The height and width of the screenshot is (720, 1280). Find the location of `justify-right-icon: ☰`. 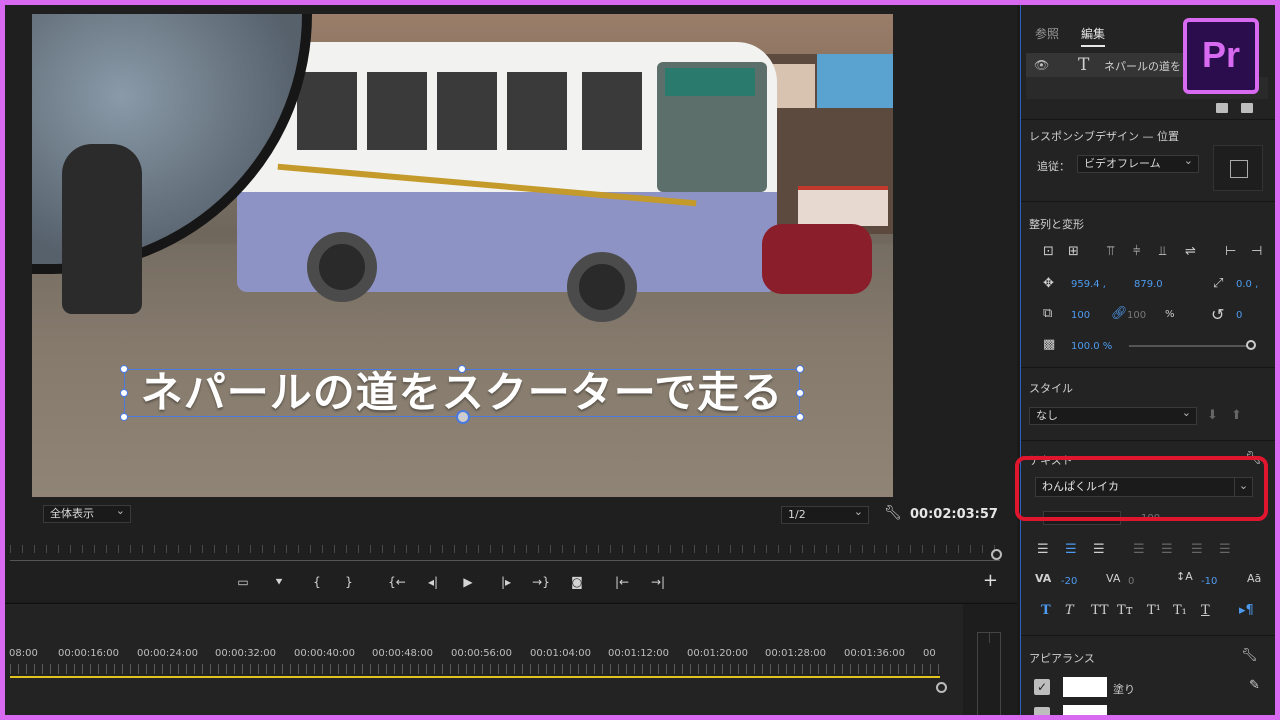

justify-right-icon: ☰ is located at coordinates (1197, 549).